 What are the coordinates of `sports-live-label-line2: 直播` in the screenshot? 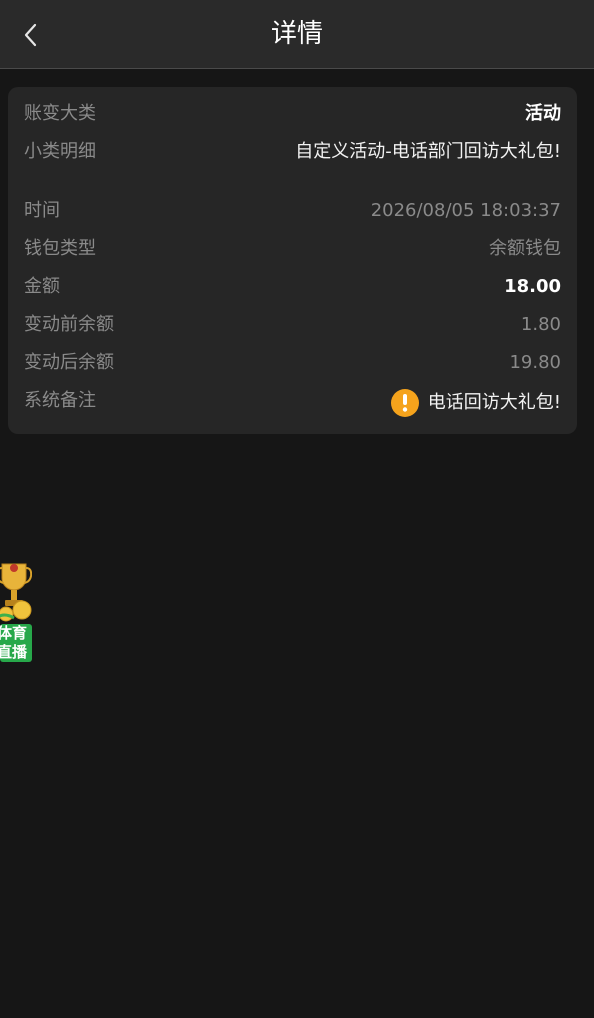 It's located at (14, 652).